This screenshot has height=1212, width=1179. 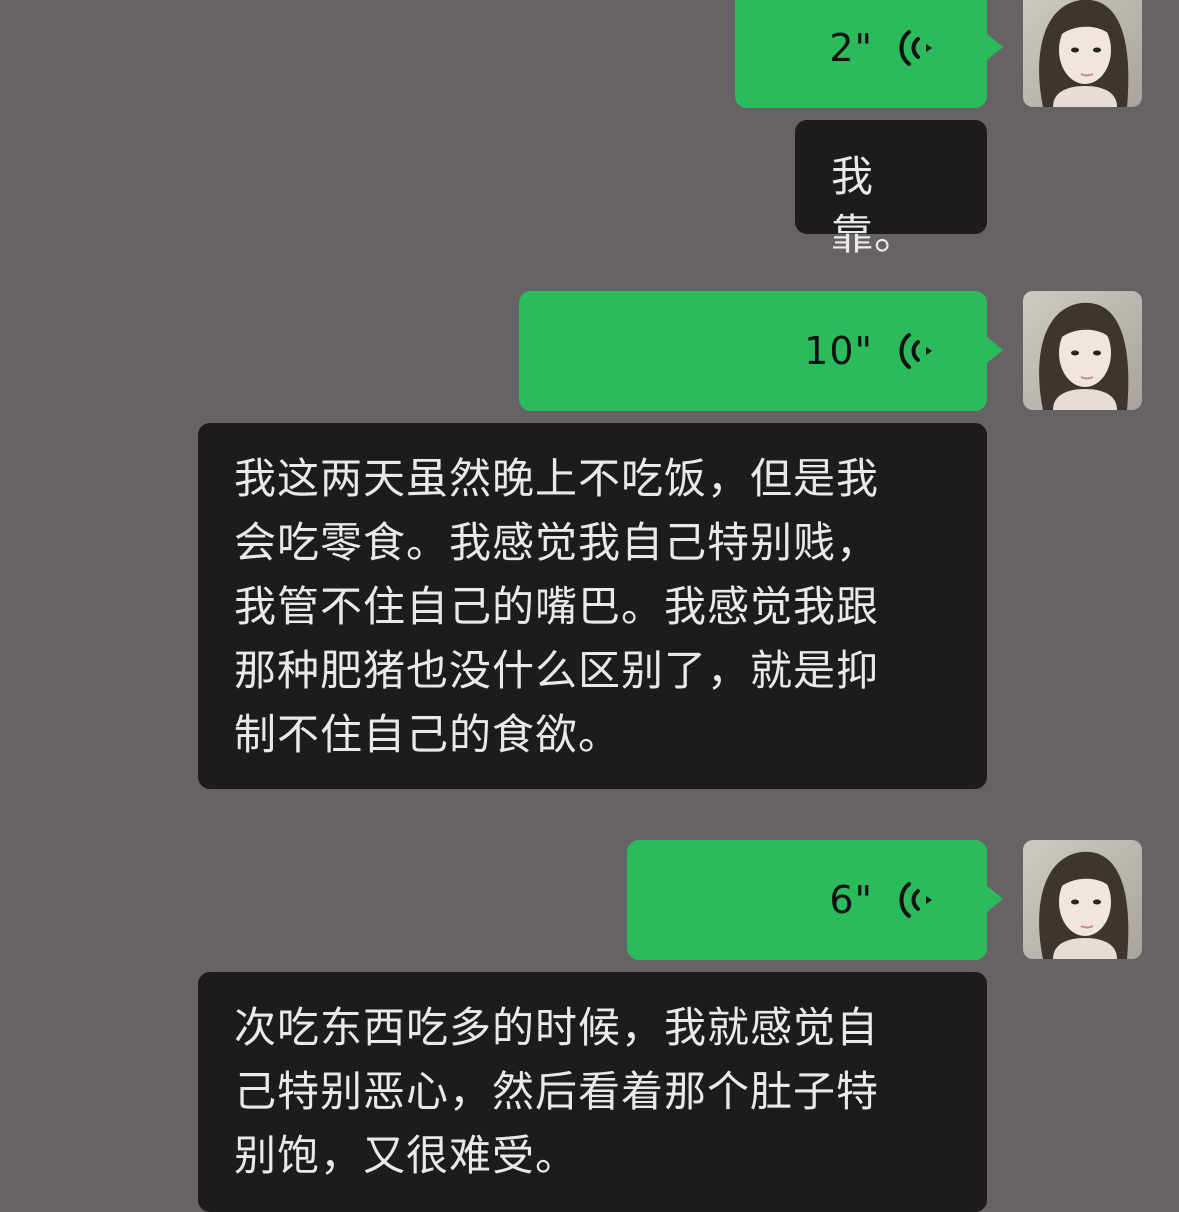 I want to click on voice-message-bubble: 2", so click(x=869, y=54).